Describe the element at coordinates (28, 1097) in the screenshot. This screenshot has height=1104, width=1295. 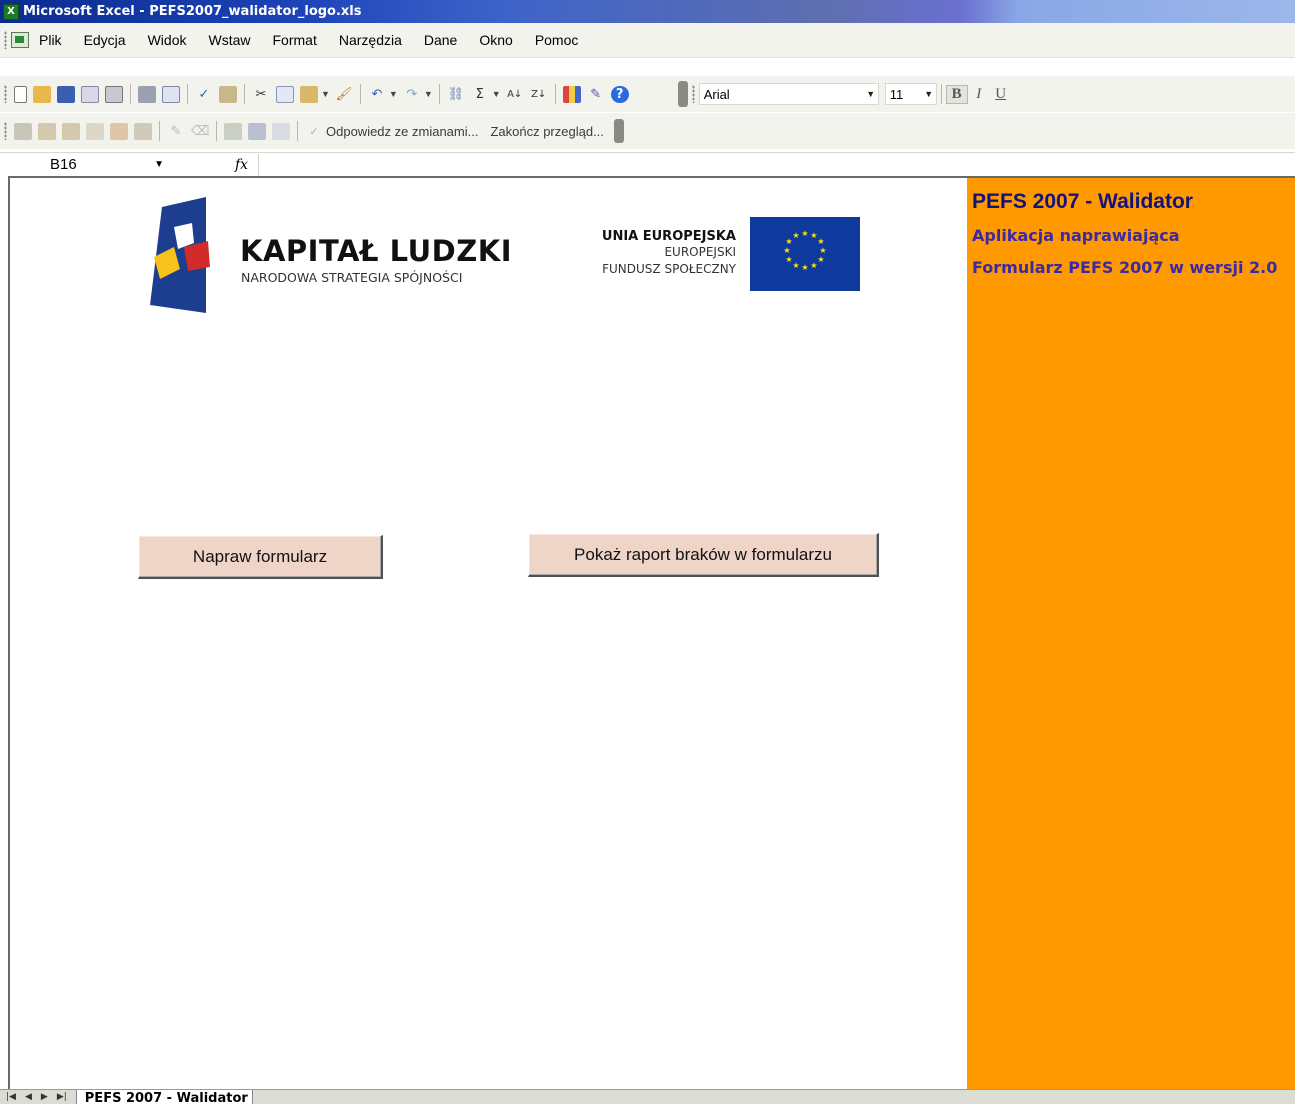
I see `prev-sheet-icon: ◀` at that location.